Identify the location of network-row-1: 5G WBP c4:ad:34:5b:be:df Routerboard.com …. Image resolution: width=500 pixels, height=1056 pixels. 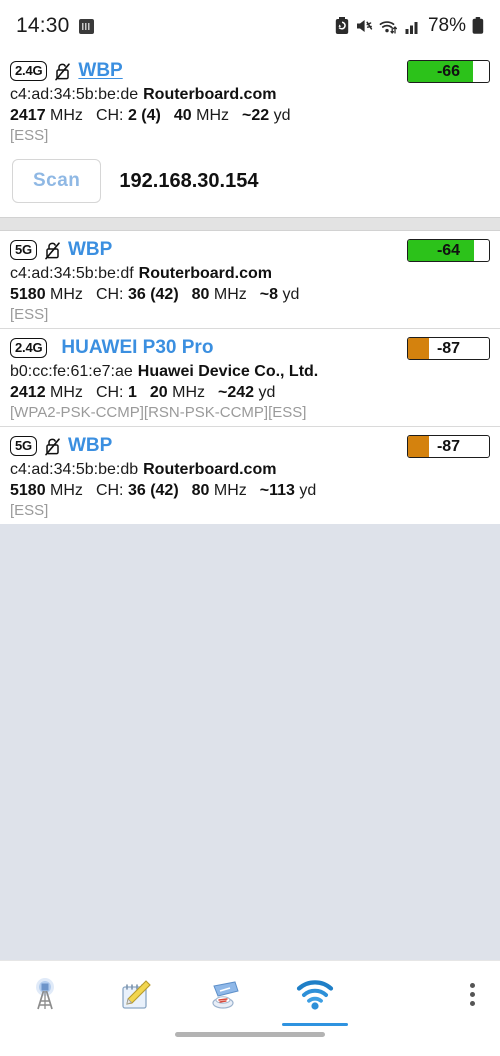
(250, 279).